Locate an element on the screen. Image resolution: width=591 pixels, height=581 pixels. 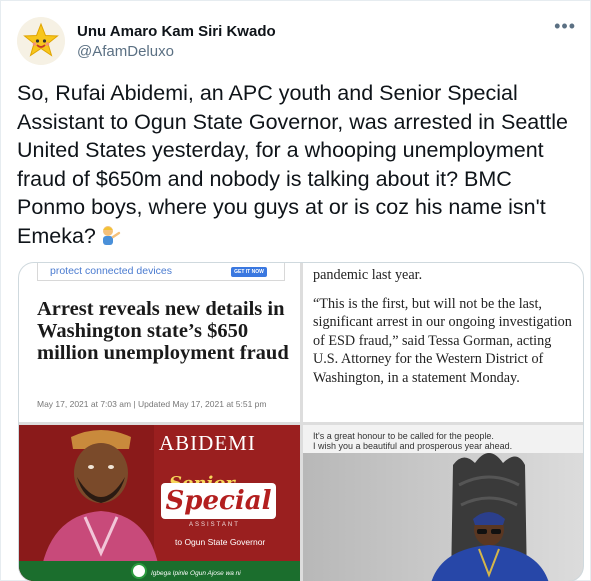
star-avatar-icon is located at coordinates (41, 41).